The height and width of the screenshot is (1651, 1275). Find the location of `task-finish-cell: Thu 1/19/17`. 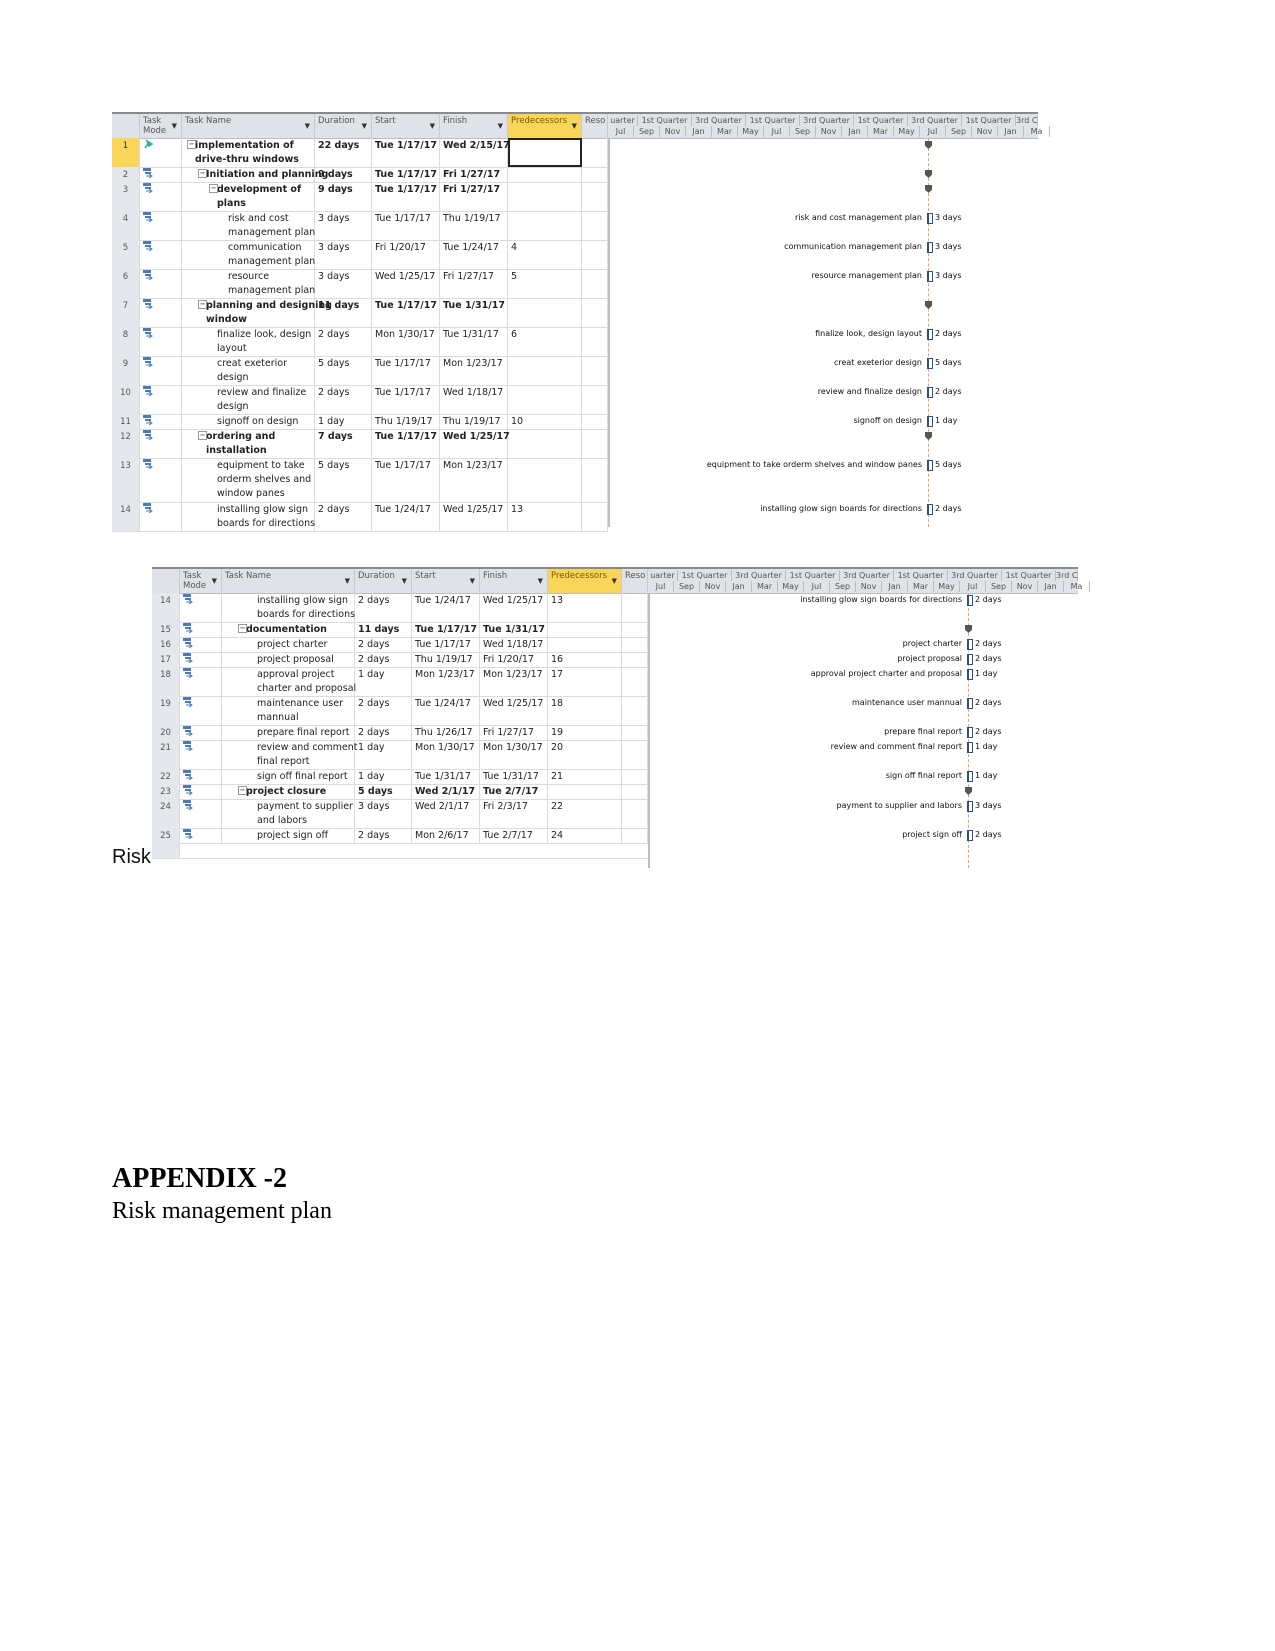

task-finish-cell: Thu 1/19/17 is located at coordinates (474, 421).